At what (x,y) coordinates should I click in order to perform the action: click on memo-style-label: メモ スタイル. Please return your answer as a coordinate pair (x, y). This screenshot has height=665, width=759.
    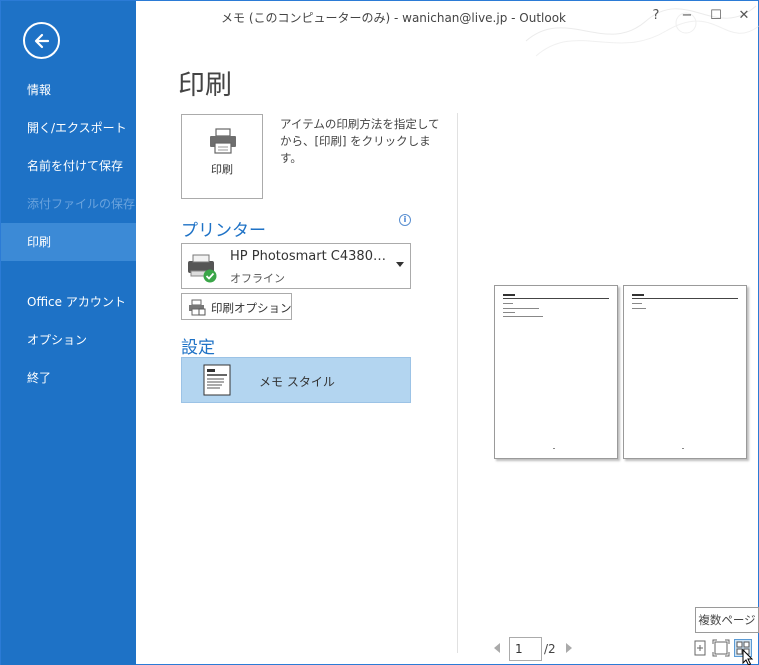
    Looking at the image, I should click on (297, 382).